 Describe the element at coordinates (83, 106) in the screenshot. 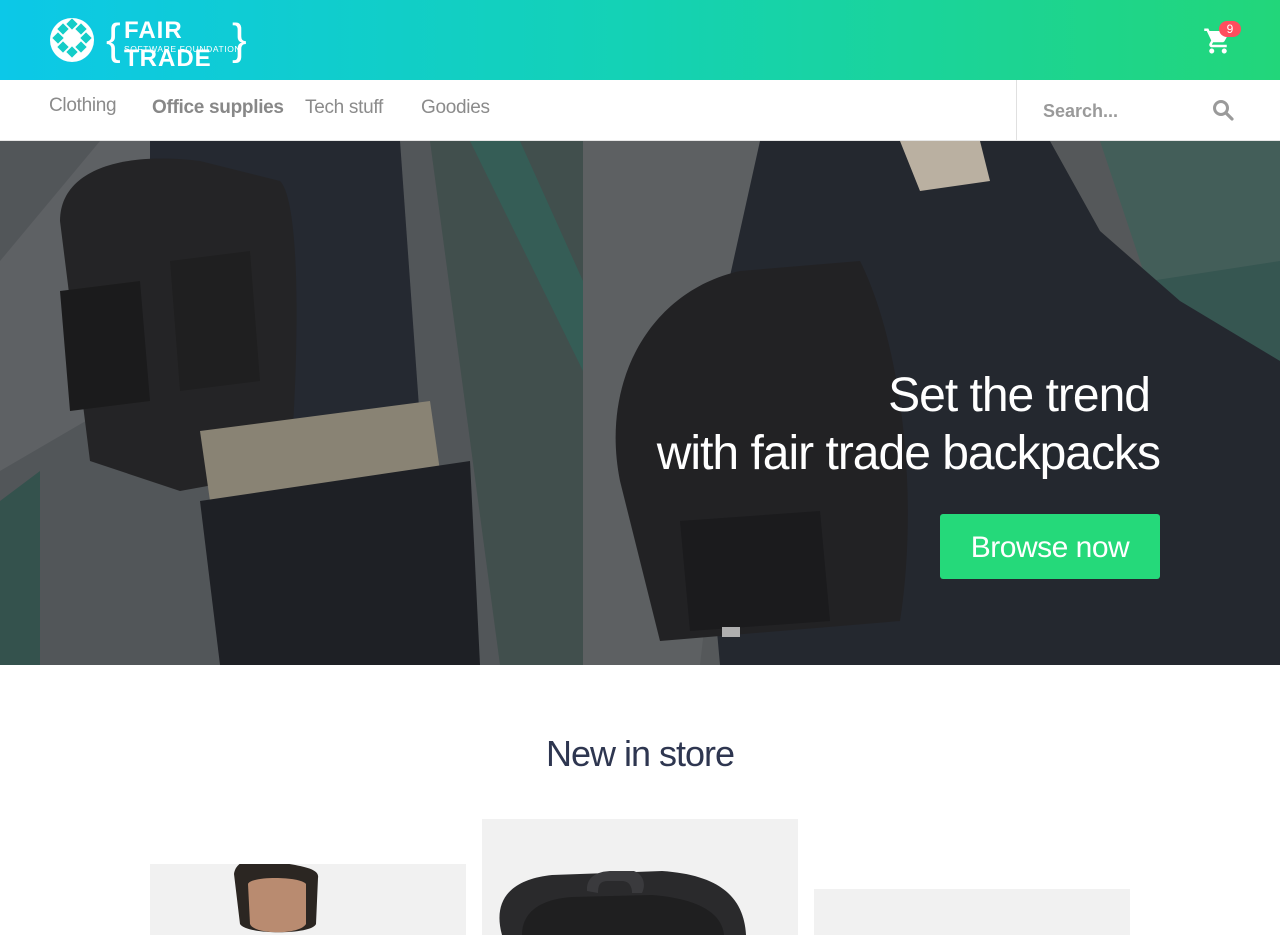

I see `nav-item-clothing: Clothing` at that location.